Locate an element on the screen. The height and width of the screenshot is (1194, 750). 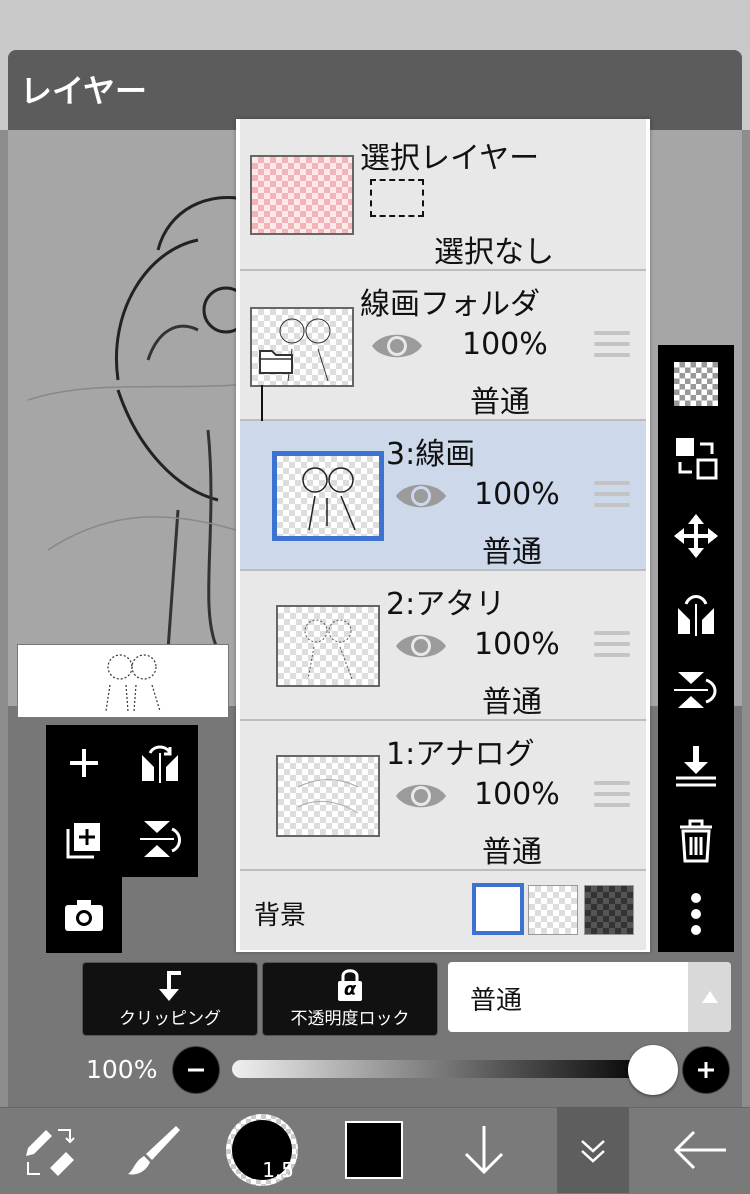
opacity-increase-button is located at coordinates (706, 1070).